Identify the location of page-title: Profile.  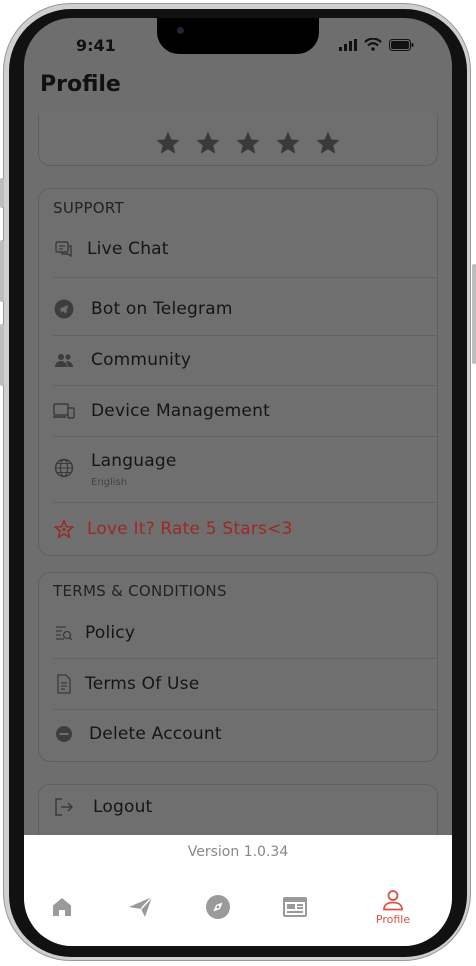
(80, 84).